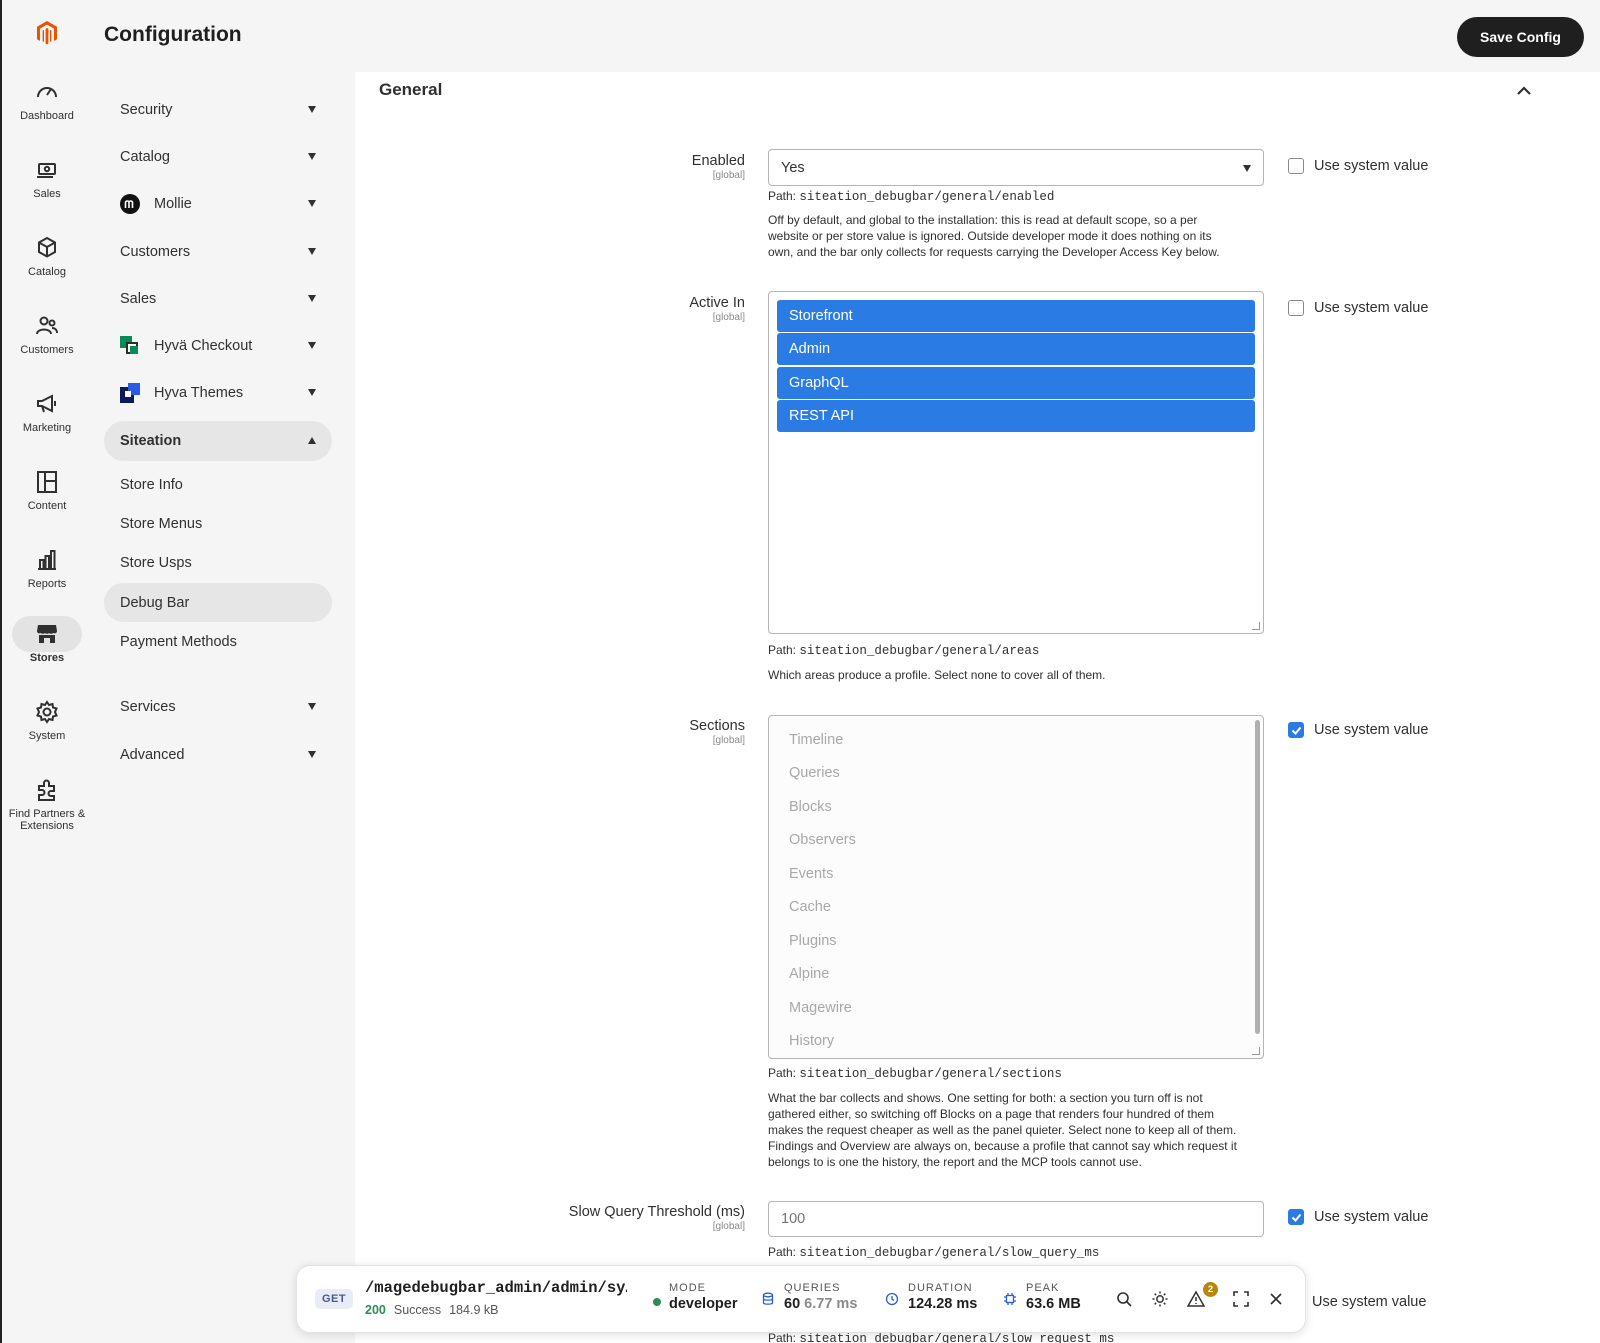  I want to click on nav-label: Mollie, so click(173, 204).